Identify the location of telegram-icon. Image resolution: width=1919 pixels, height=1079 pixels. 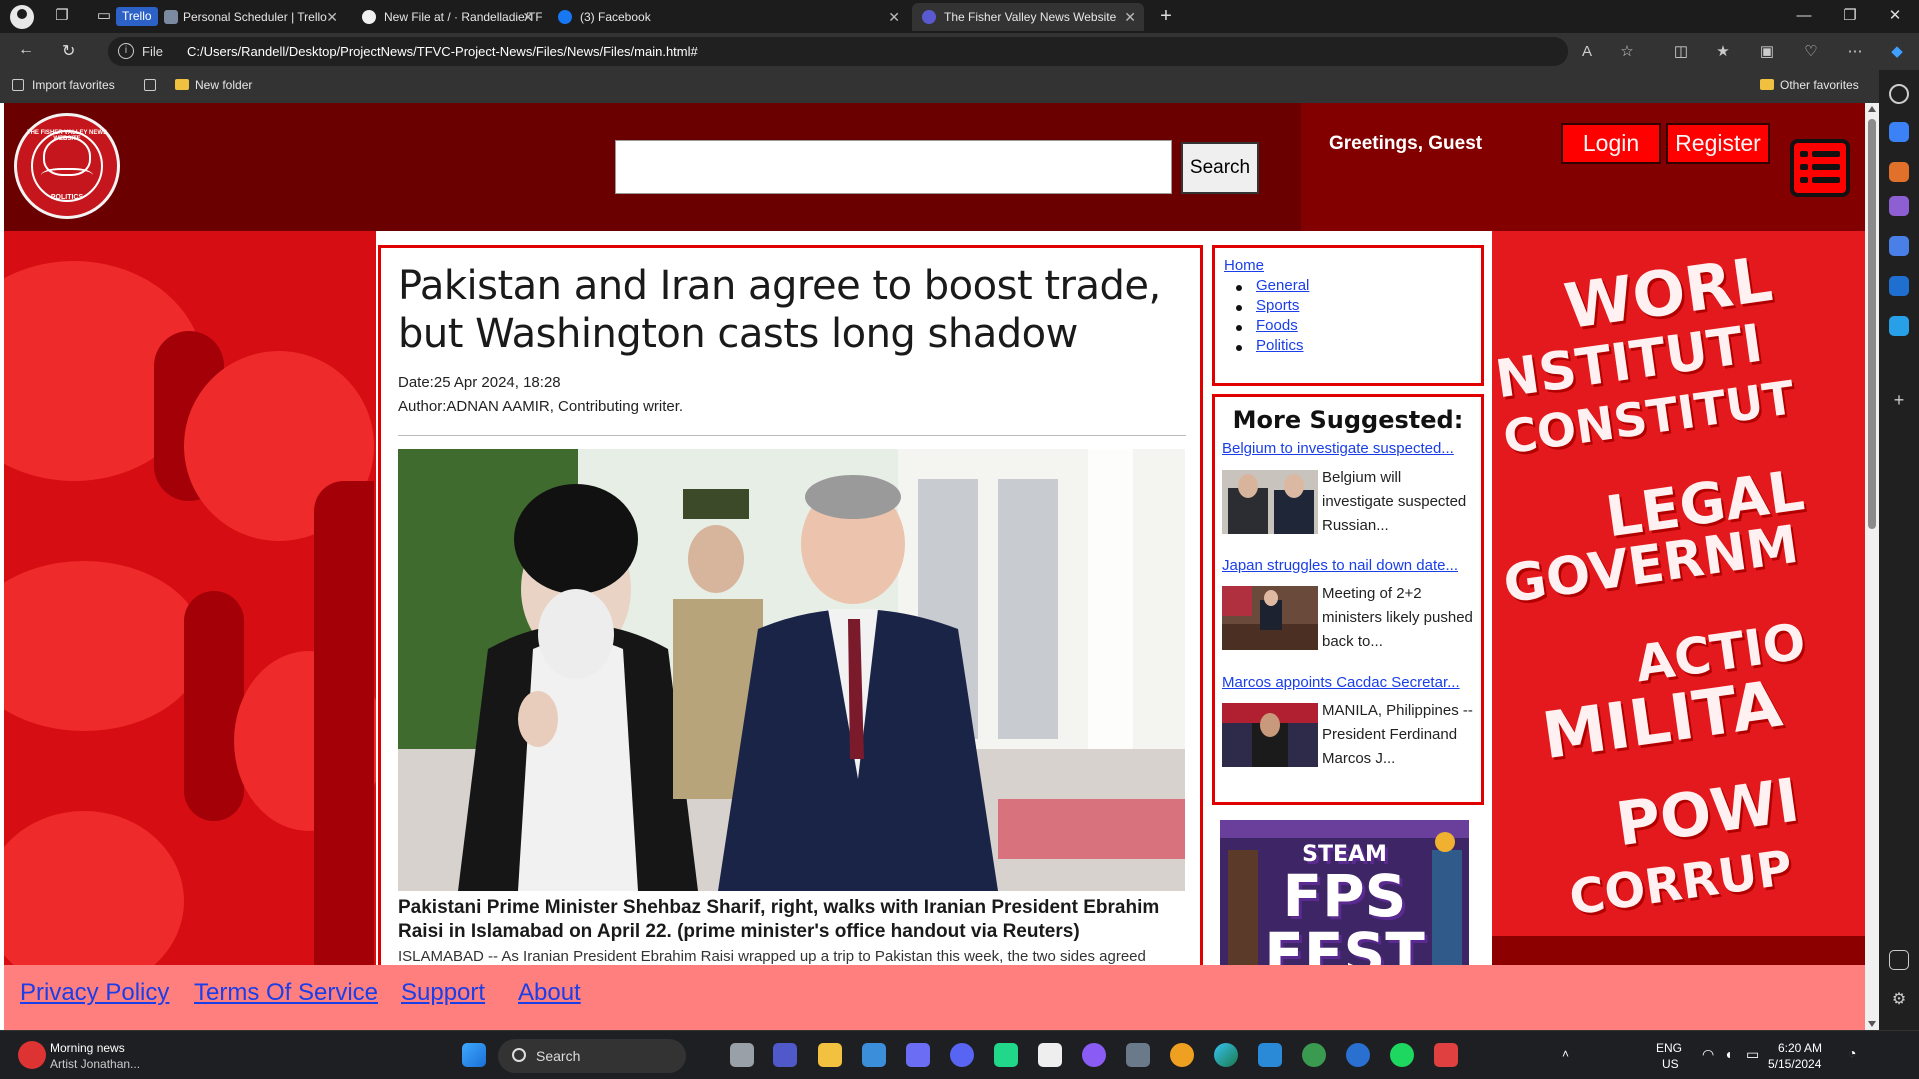
(1899, 326).